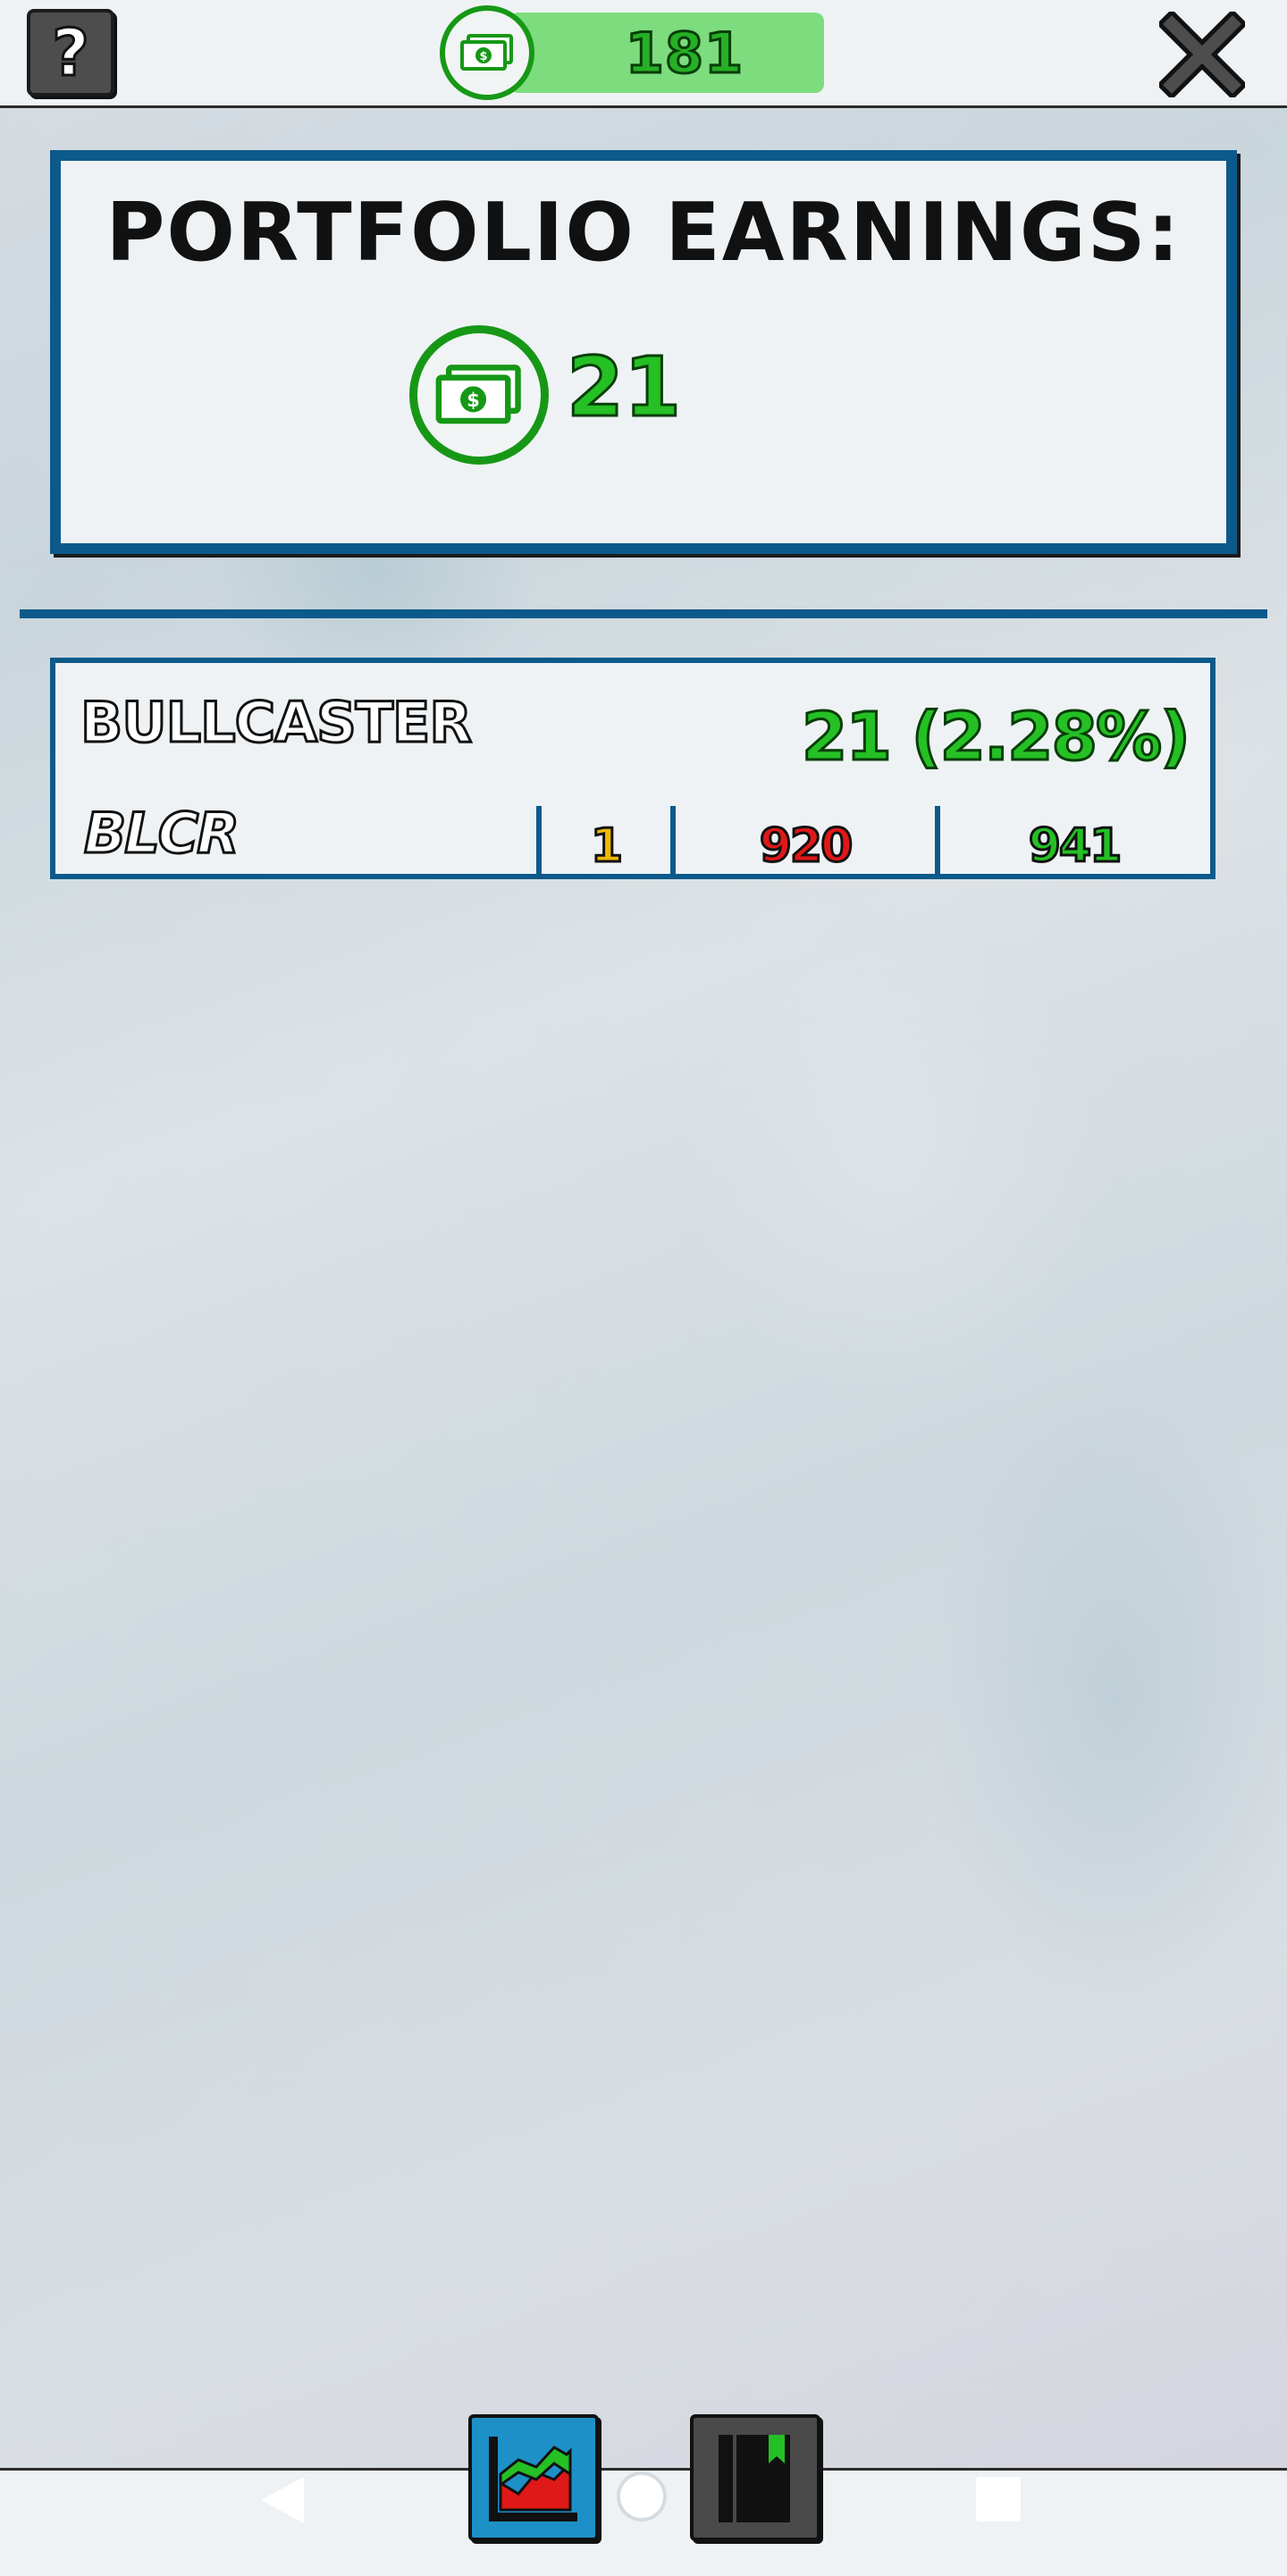 The height and width of the screenshot is (2576, 1287). Describe the element at coordinates (624, 388) in the screenshot. I see `earnings-value: 21` at that location.